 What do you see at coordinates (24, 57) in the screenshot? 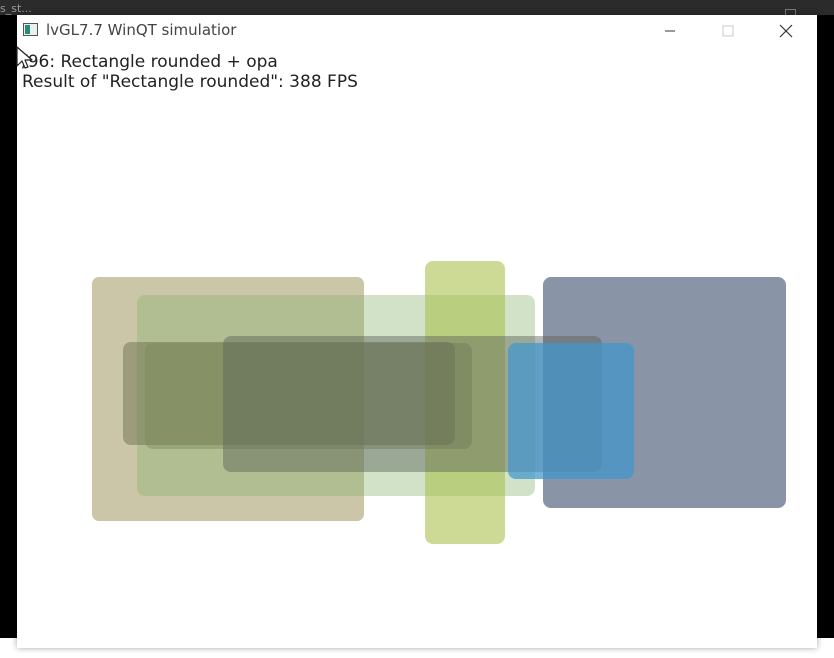
I see `mouse-cursor-icon` at bounding box center [24, 57].